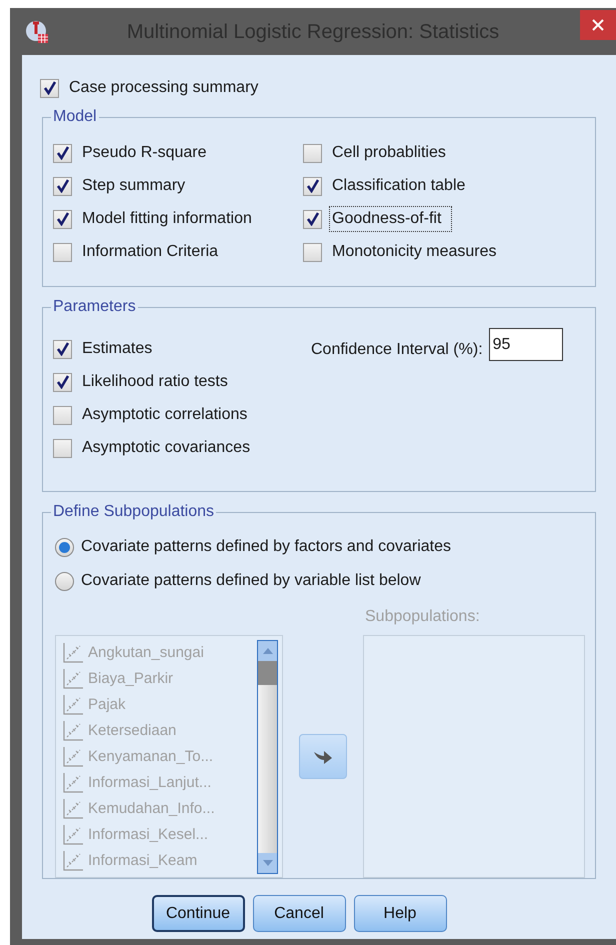 Image resolution: width=616 pixels, height=945 pixels. What do you see at coordinates (267, 863) in the screenshot?
I see `scroll-down-icon` at bounding box center [267, 863].